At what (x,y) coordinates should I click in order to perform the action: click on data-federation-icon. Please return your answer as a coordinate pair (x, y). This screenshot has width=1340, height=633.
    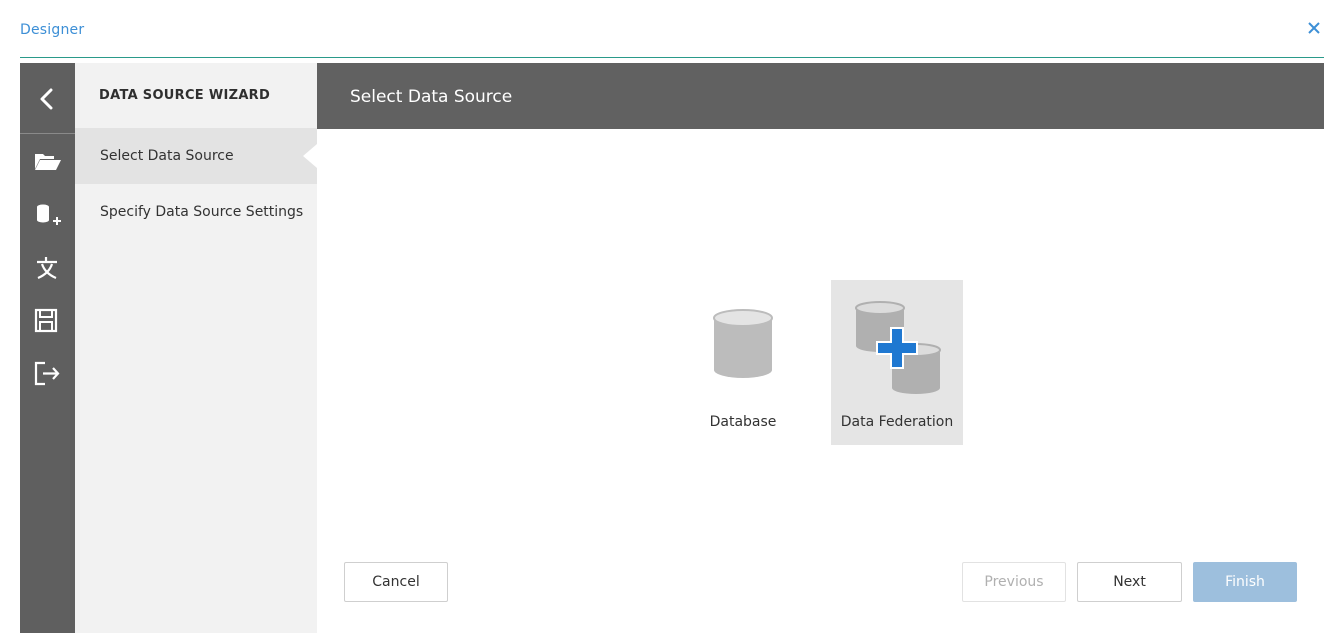
    Looking at the image, I should click on (898, 347).